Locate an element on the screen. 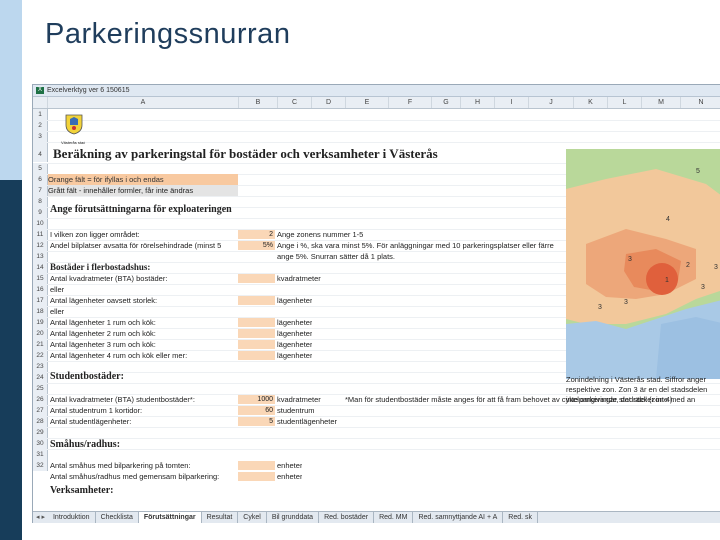  row-number: 30 is located at coordinates (40, 443).